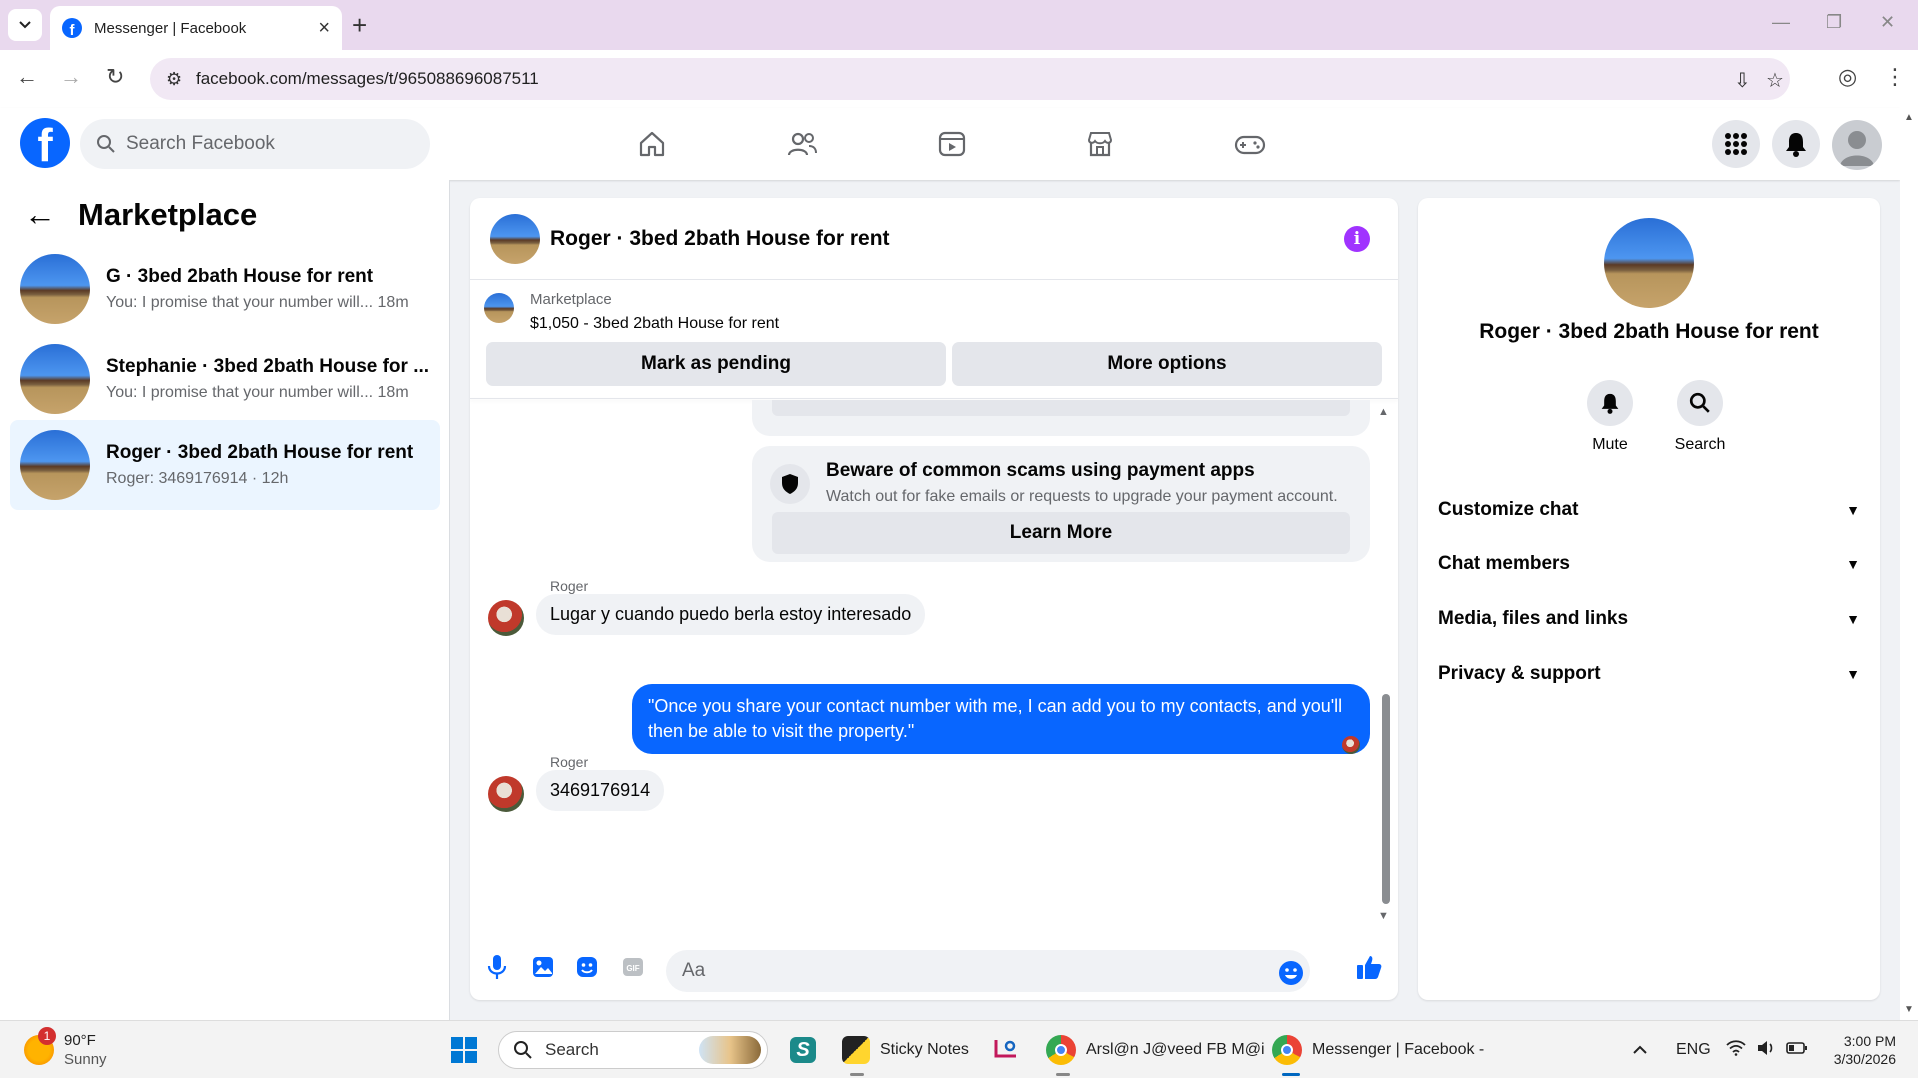  What do you see at coordinates (260, 452) in the screenshot?
I see `conversation-name: Roger · 3bed 2bath House for rent` at bounding box center [260, 452].